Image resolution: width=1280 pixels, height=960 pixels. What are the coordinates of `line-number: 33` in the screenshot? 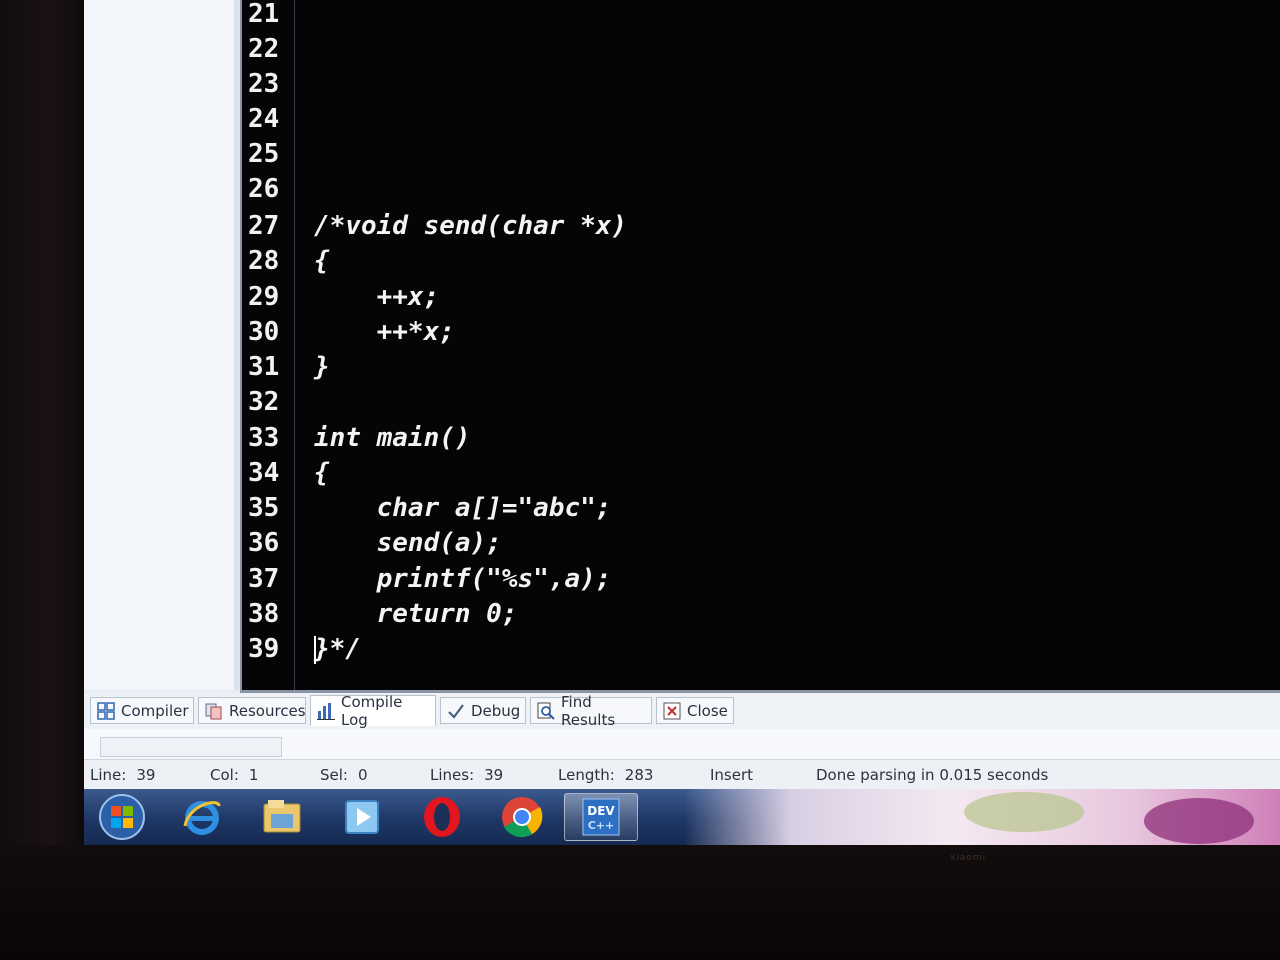 It's located at (264, 438).